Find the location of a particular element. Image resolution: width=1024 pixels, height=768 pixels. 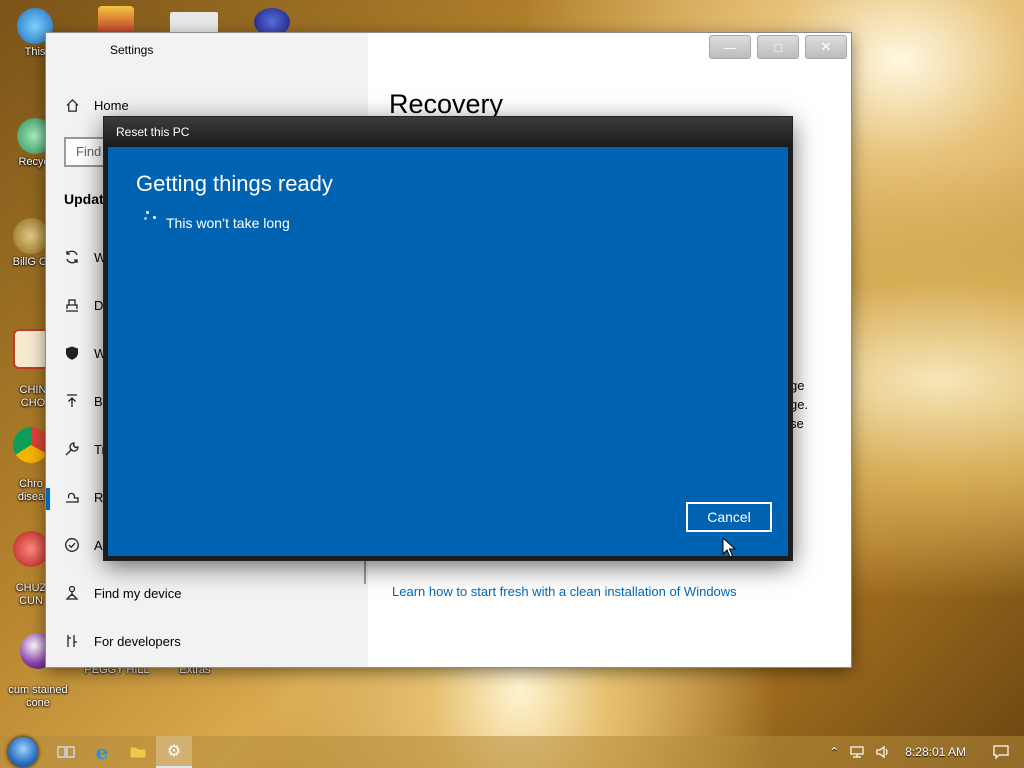

chevron-up-icon: ⌃ is located at coordinates (834, 752).